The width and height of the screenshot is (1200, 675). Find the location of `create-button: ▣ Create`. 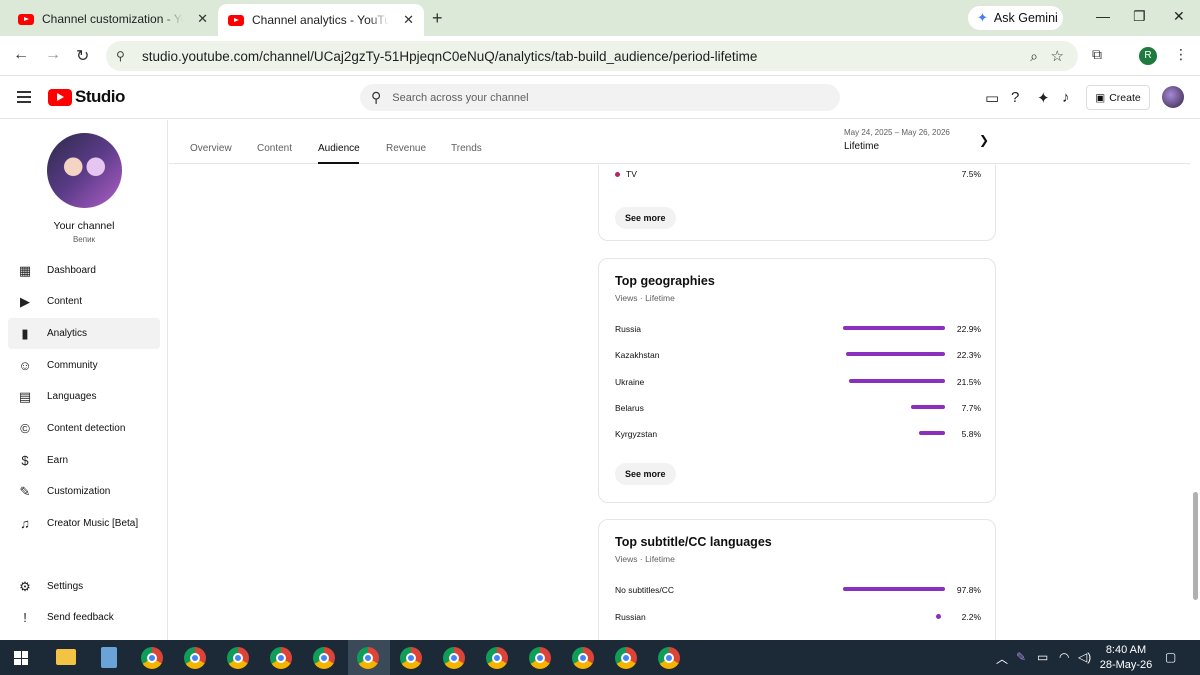

create-button: ▣ Create is located at coordinates (1118, 97).